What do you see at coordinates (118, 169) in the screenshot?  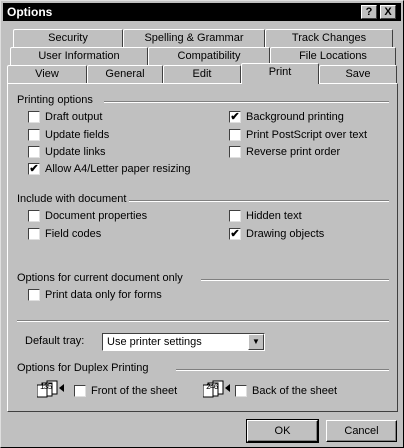 I see `allow-a4-letter-label: Allow A4/Letter paper resizing` at bounding box center [118, 169].